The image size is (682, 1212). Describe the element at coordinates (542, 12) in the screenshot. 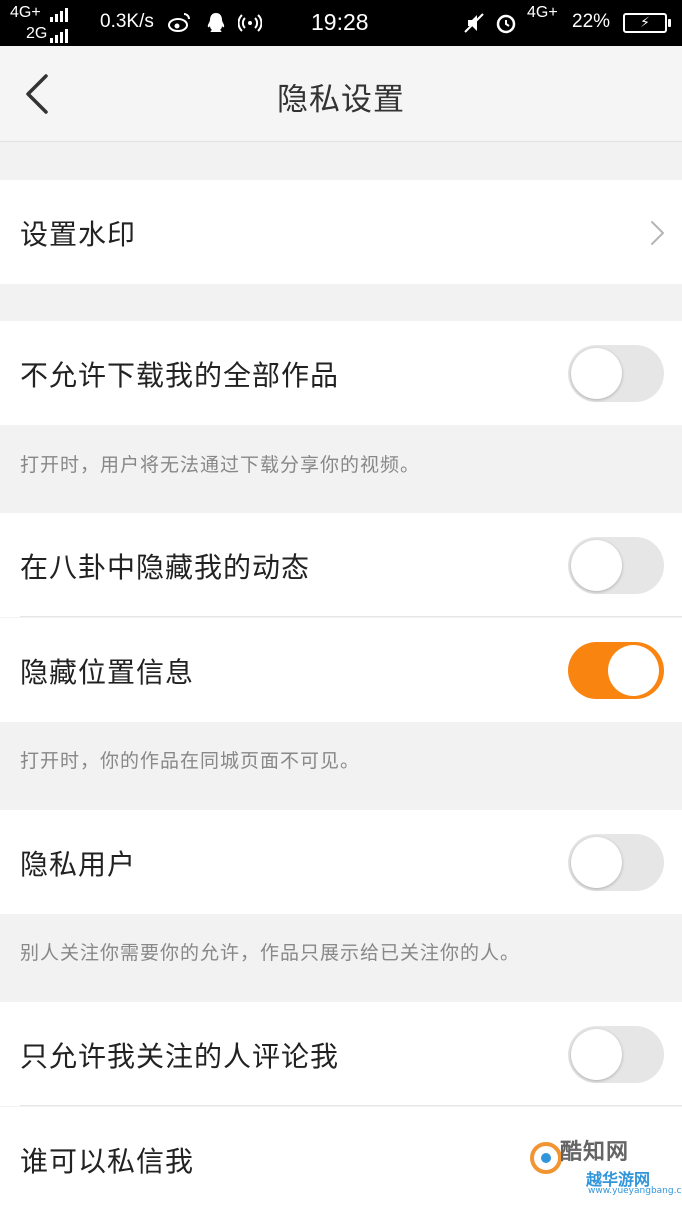

I see `network-type-right: 4G+` at that location.